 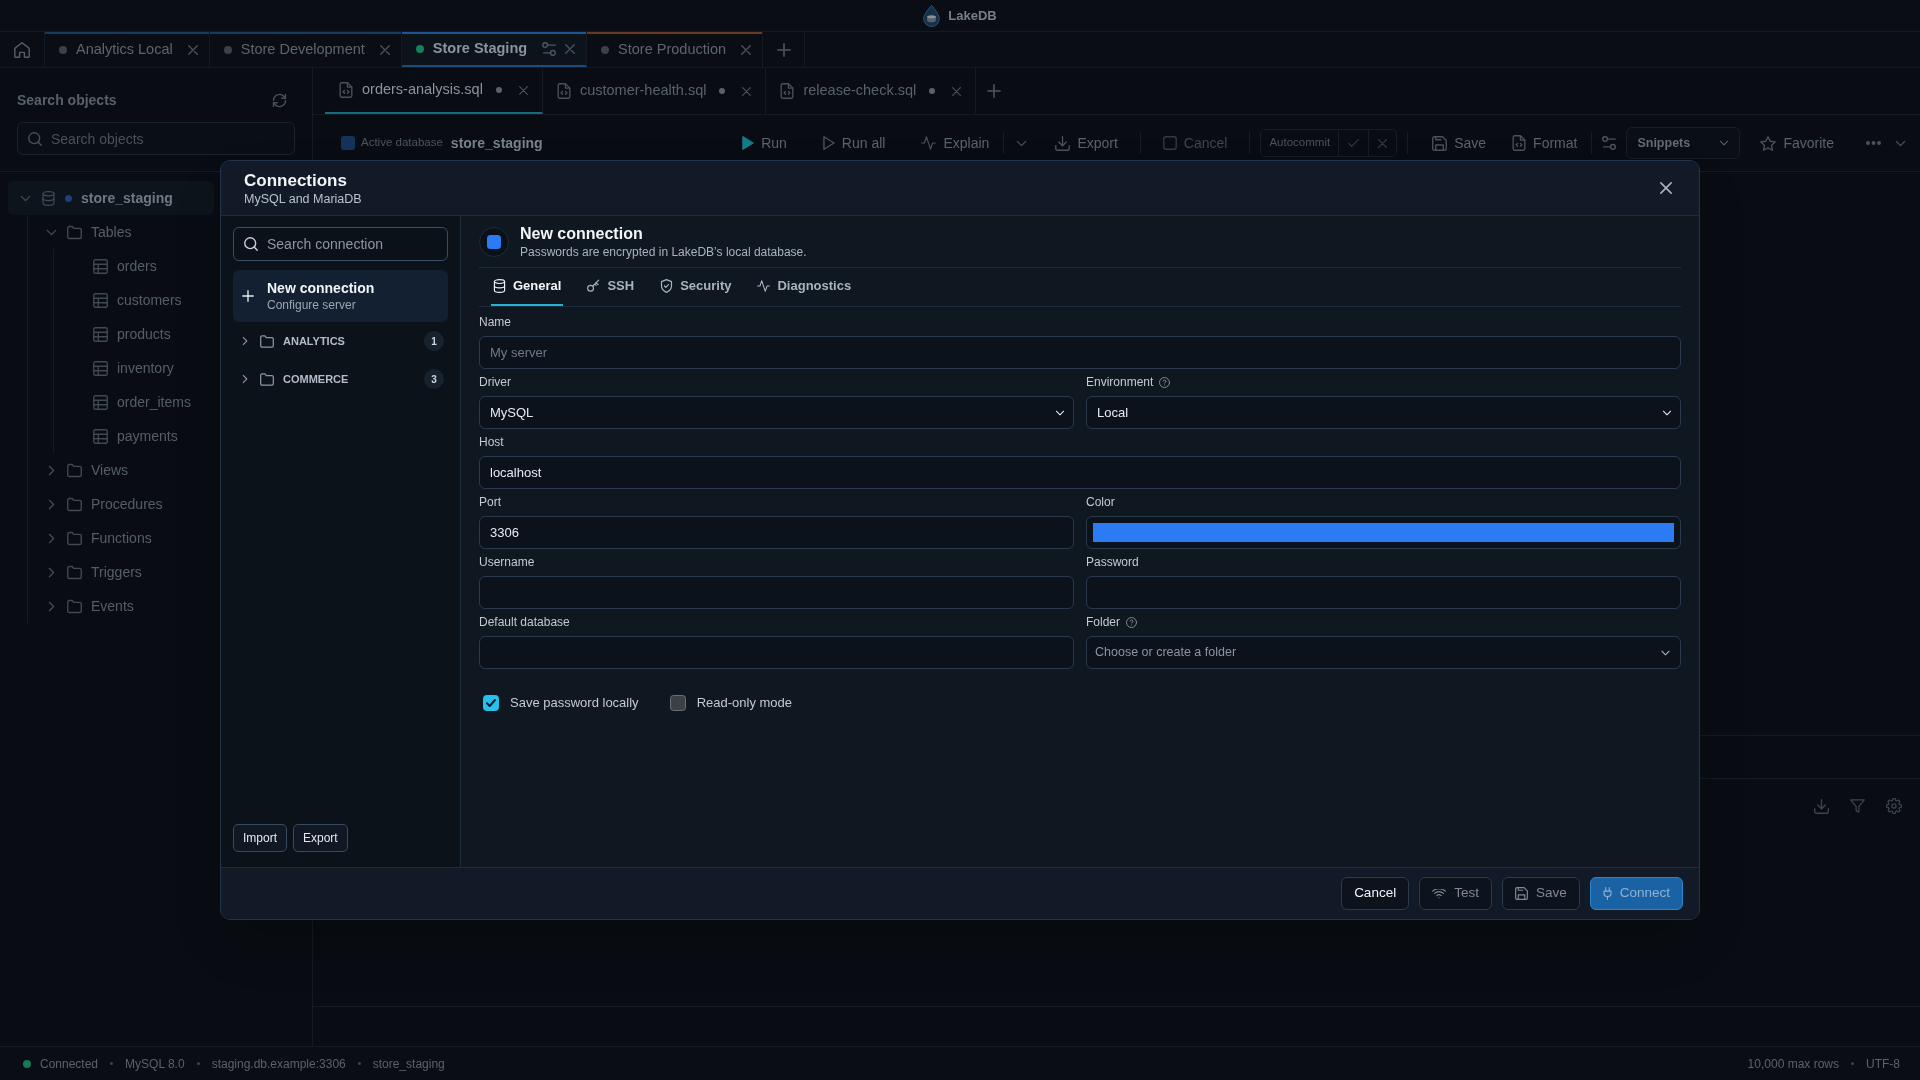 I want to click on dropdown: Local, so click(x=1383, y=412).